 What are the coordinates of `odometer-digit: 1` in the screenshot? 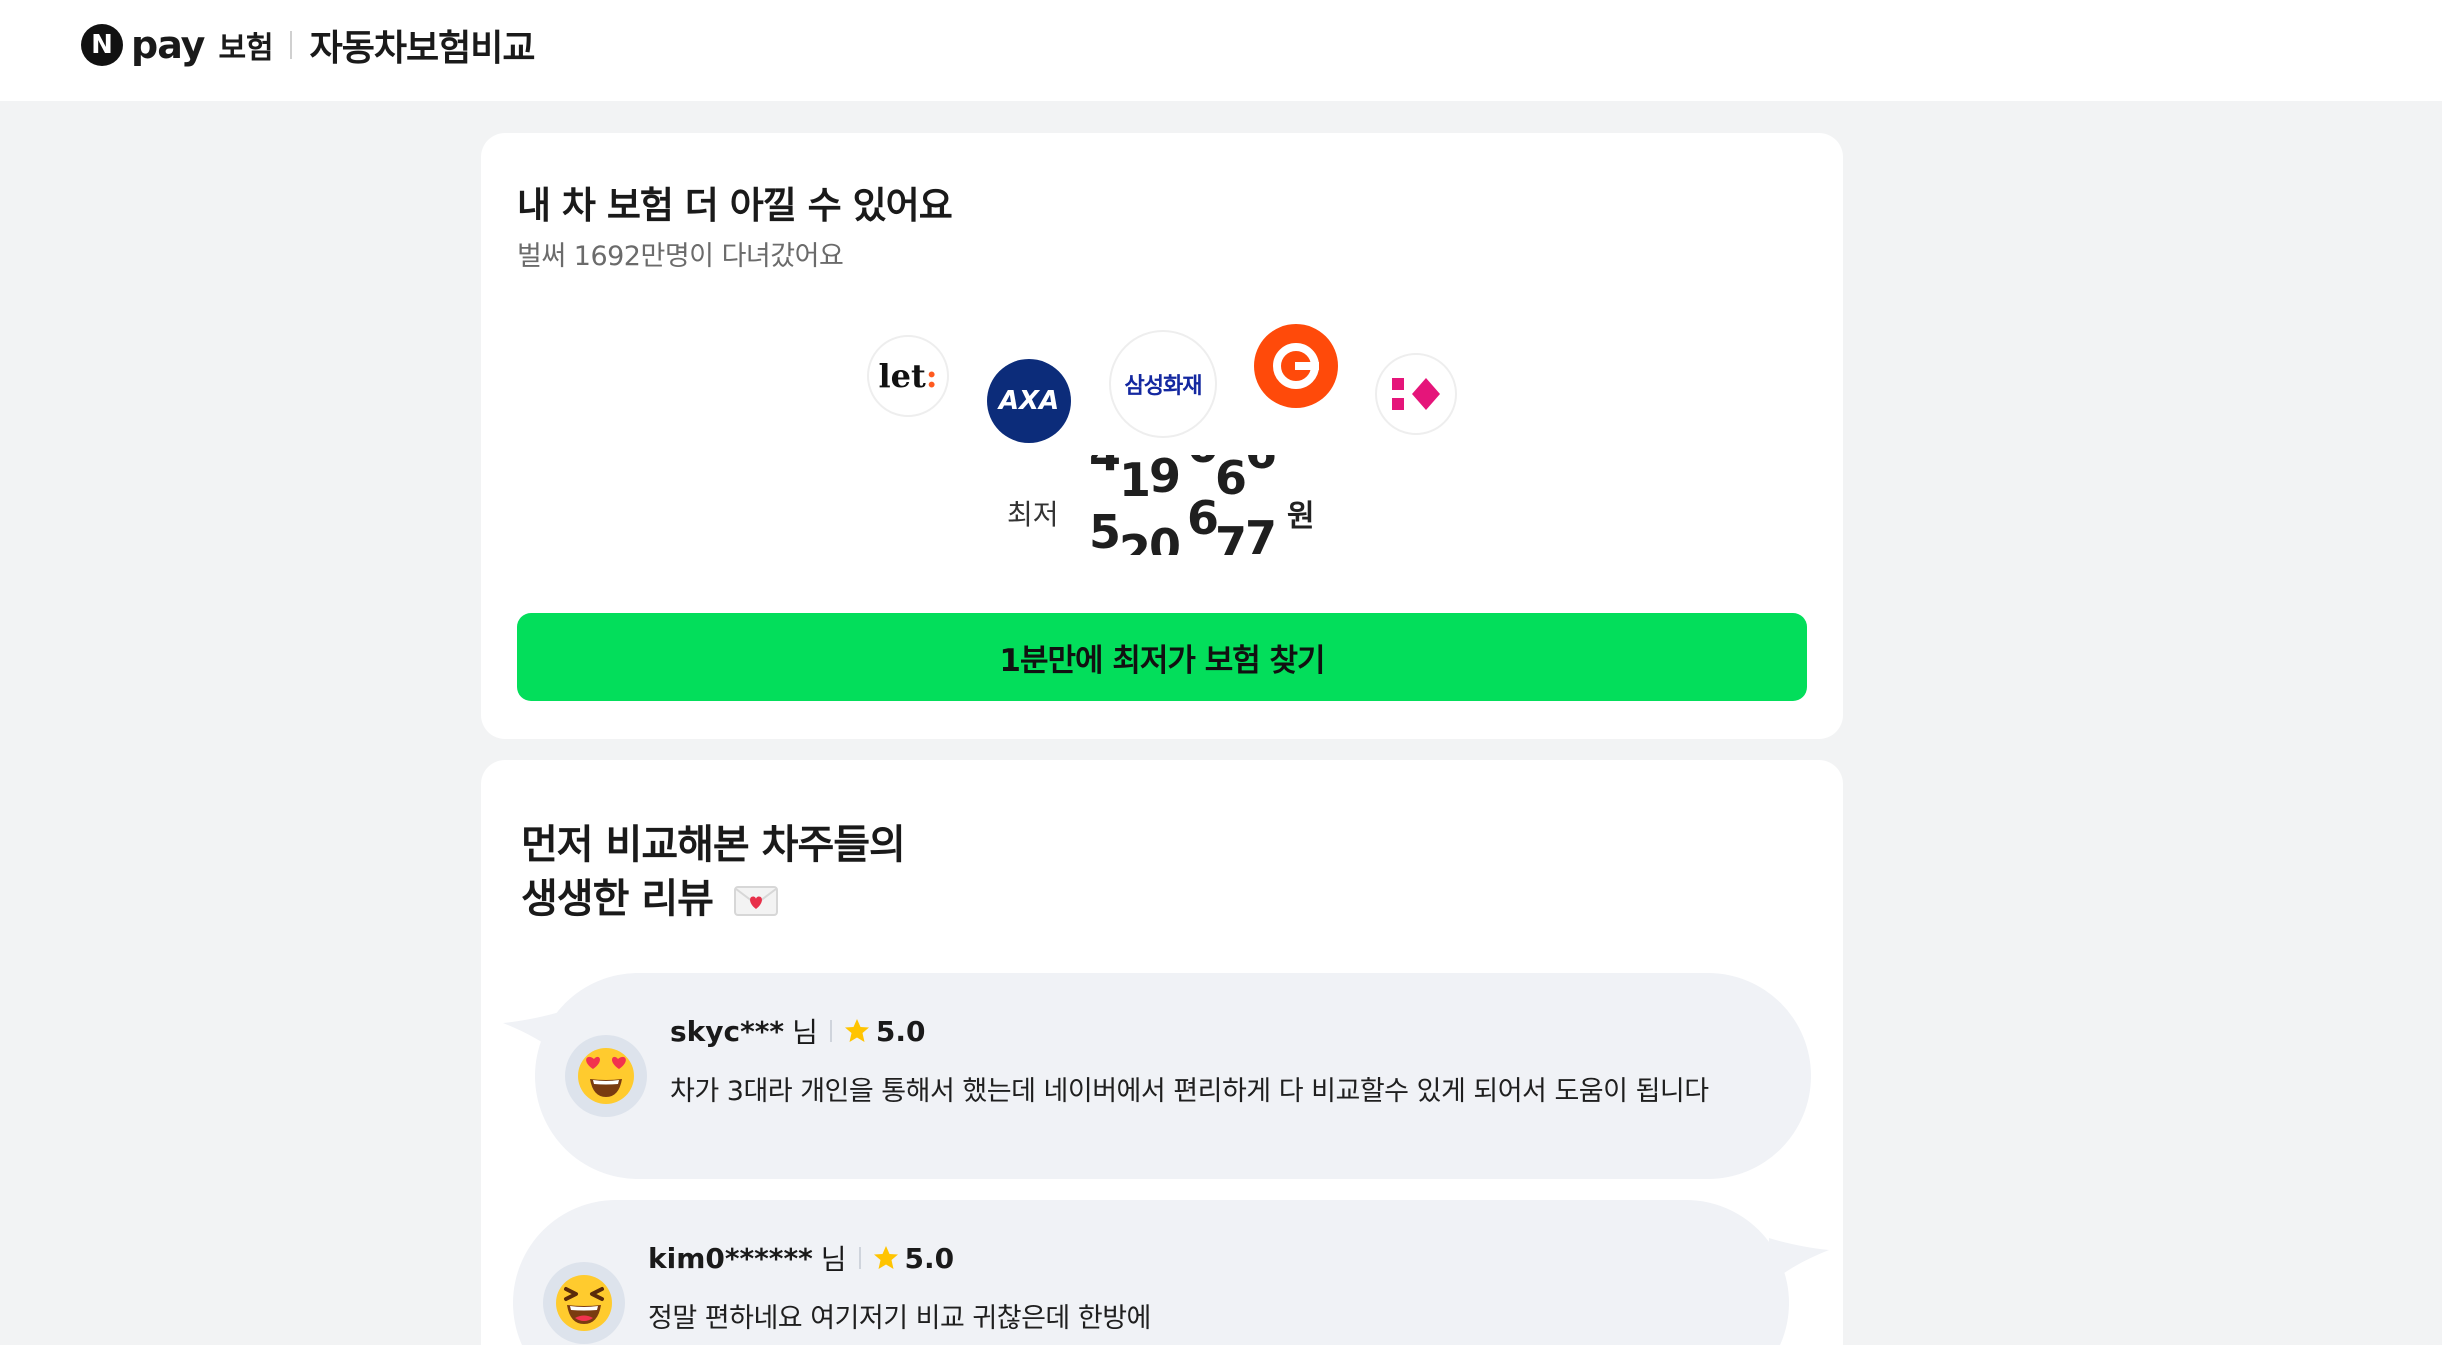 It's located at (1135, 481).